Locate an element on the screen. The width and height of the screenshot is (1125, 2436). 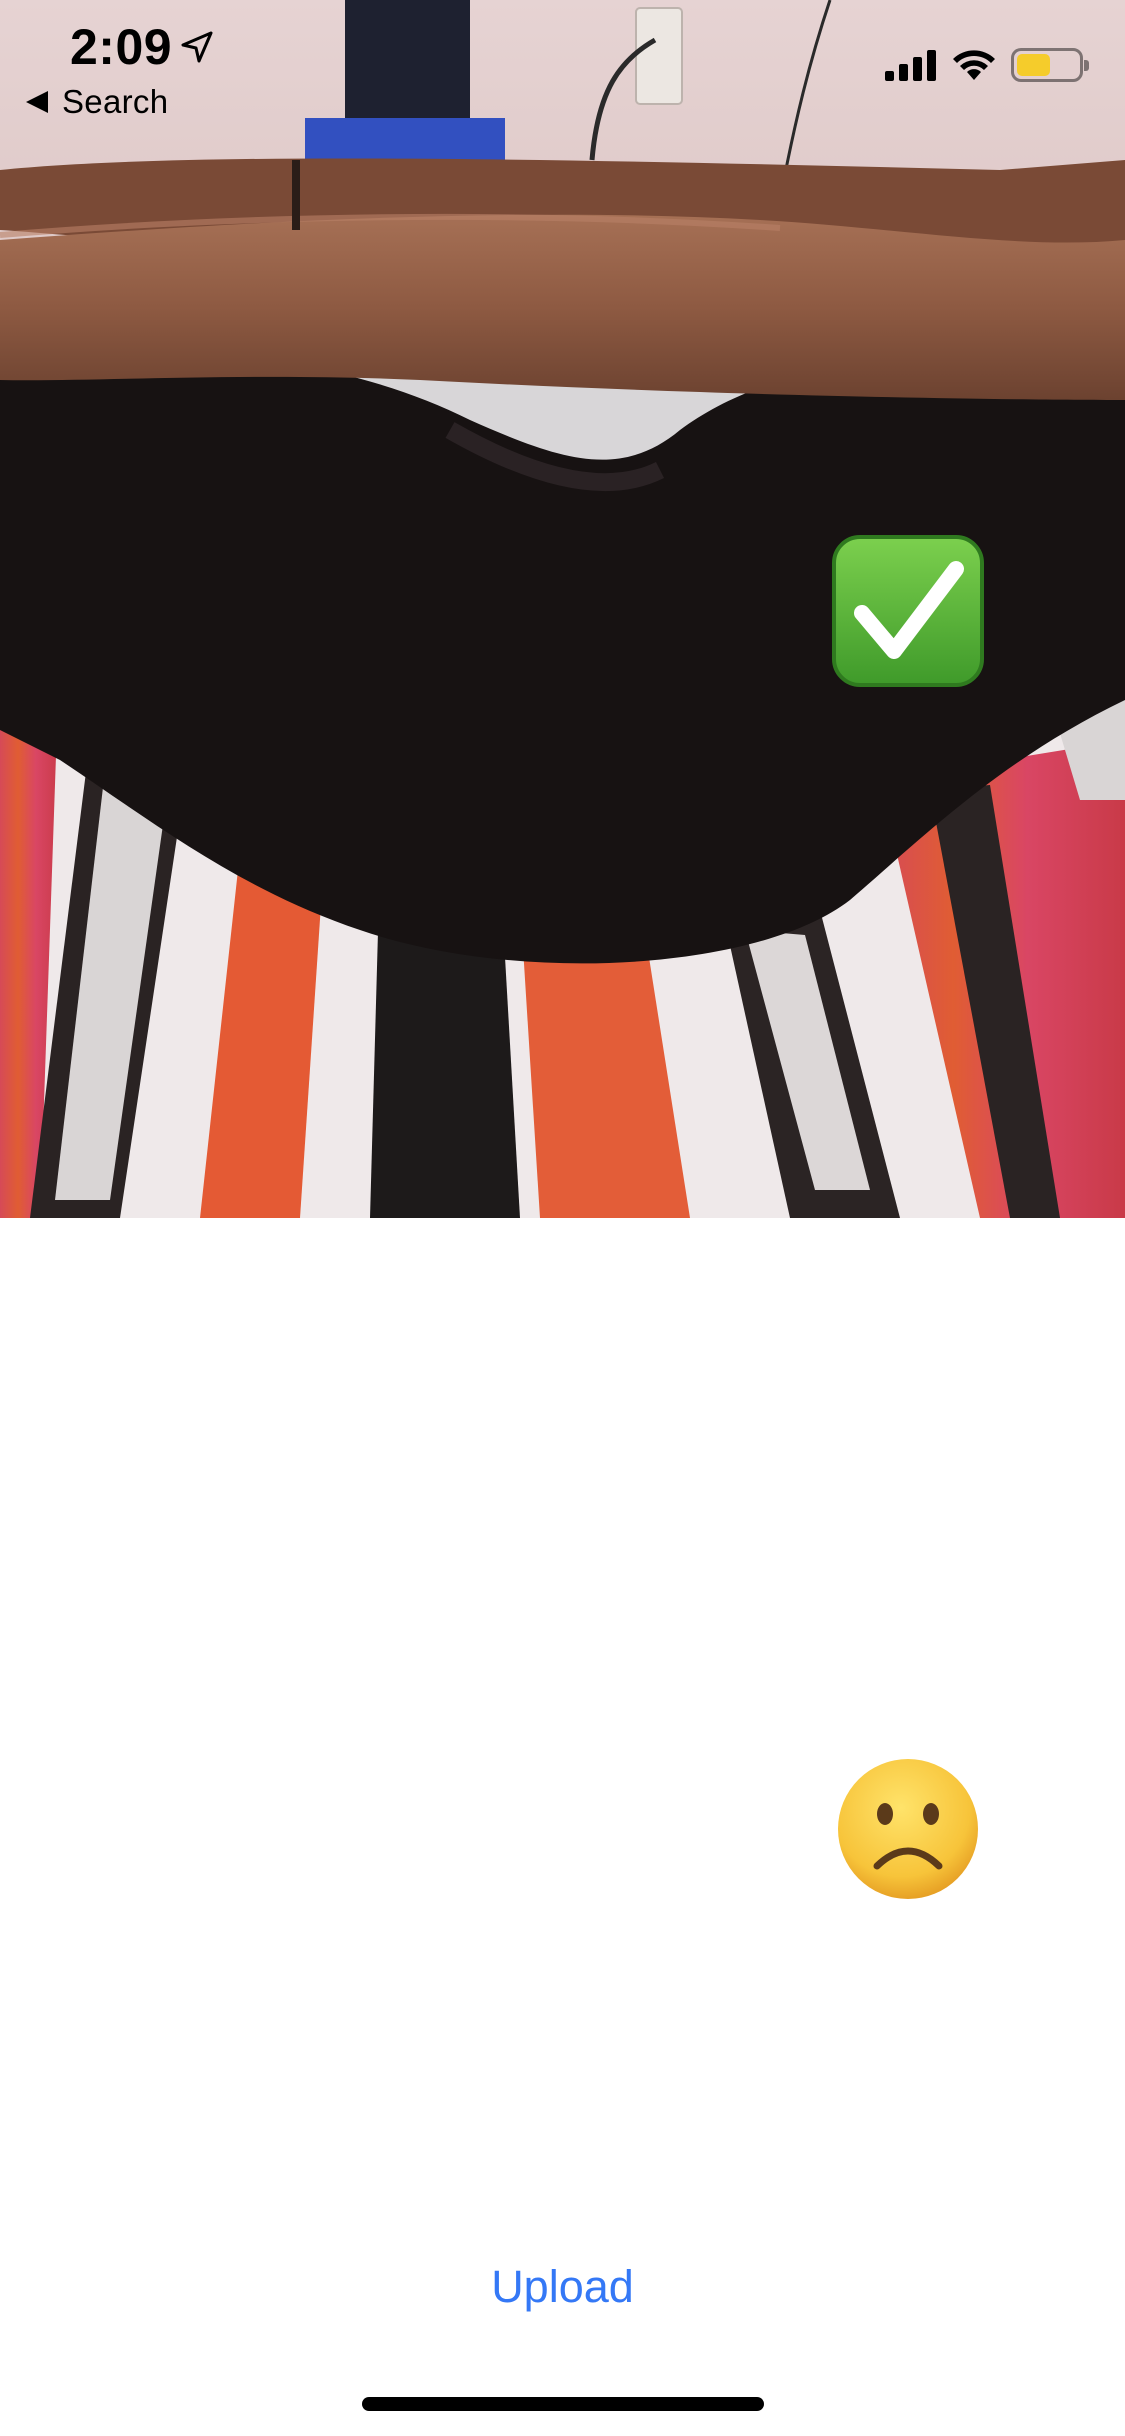
status-time: 2:09 is located at coordinates (121, 47).